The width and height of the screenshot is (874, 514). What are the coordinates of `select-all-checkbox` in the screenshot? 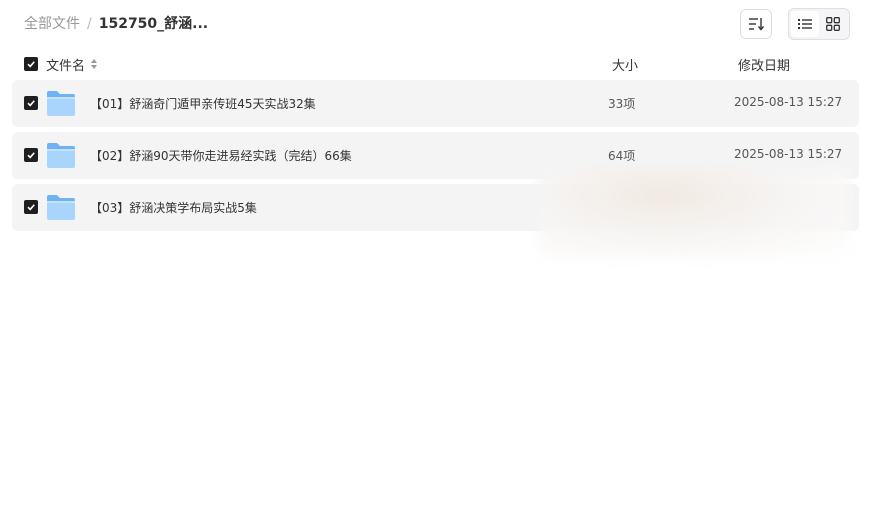 It's located at (31, 64).